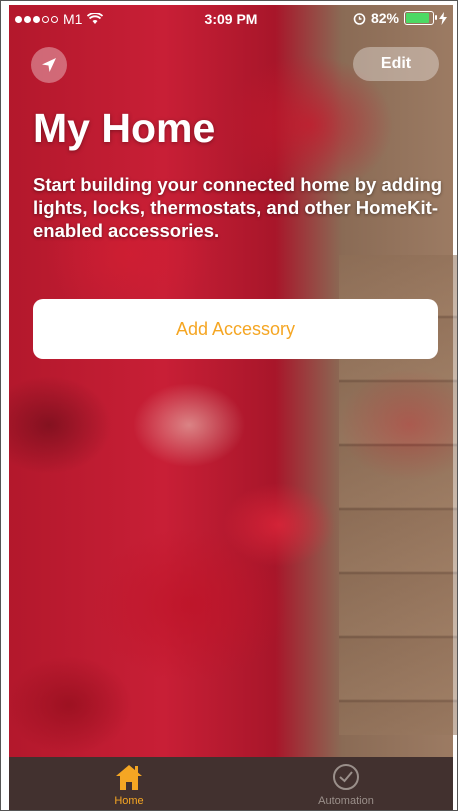  Describe the element at coordinates (235, 329) in the screenshot. I see `add-accessory-button: Add Accessory` at that location.